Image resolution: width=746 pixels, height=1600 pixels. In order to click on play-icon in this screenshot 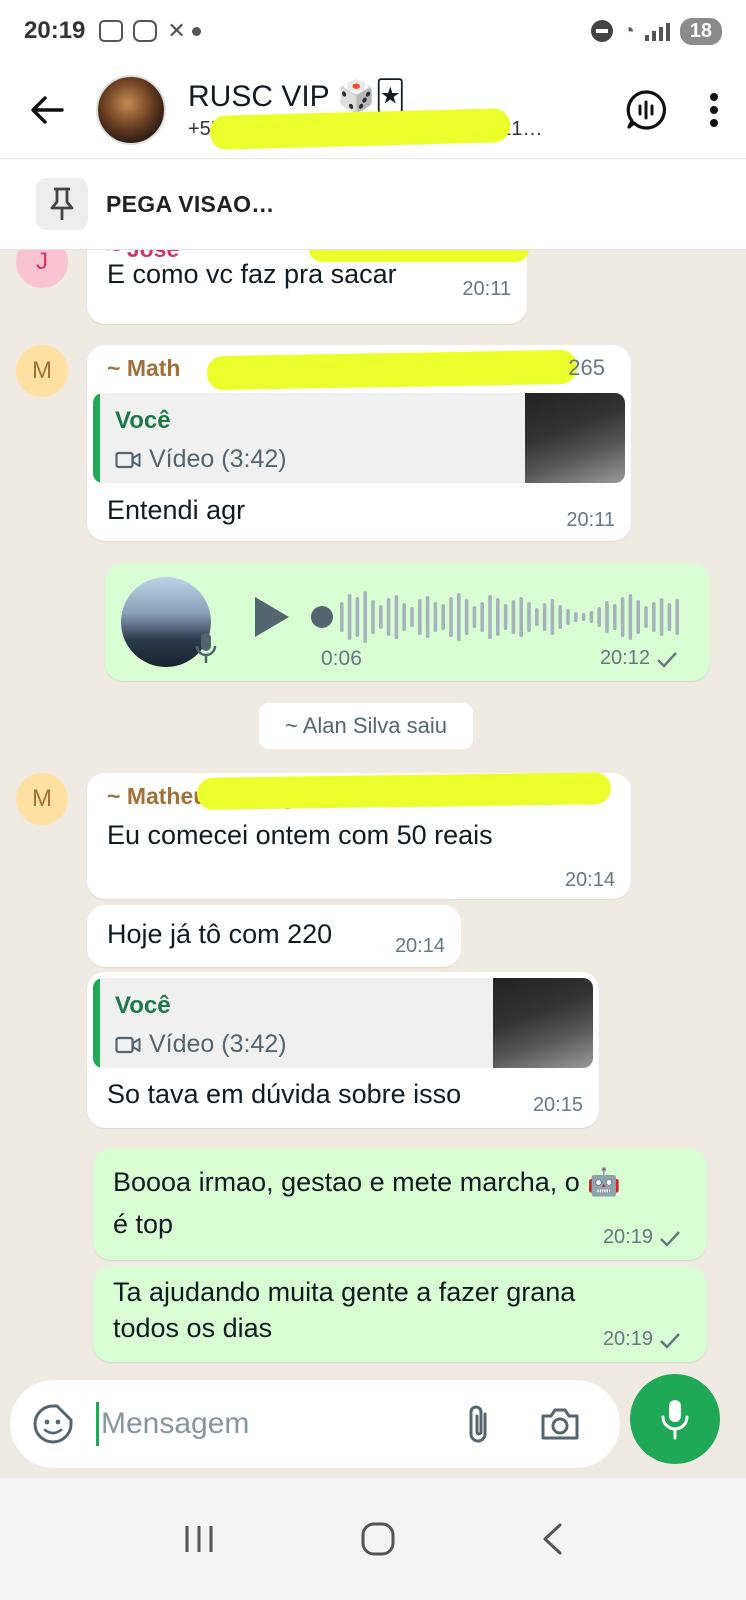, I will do `click(271, 617)`.